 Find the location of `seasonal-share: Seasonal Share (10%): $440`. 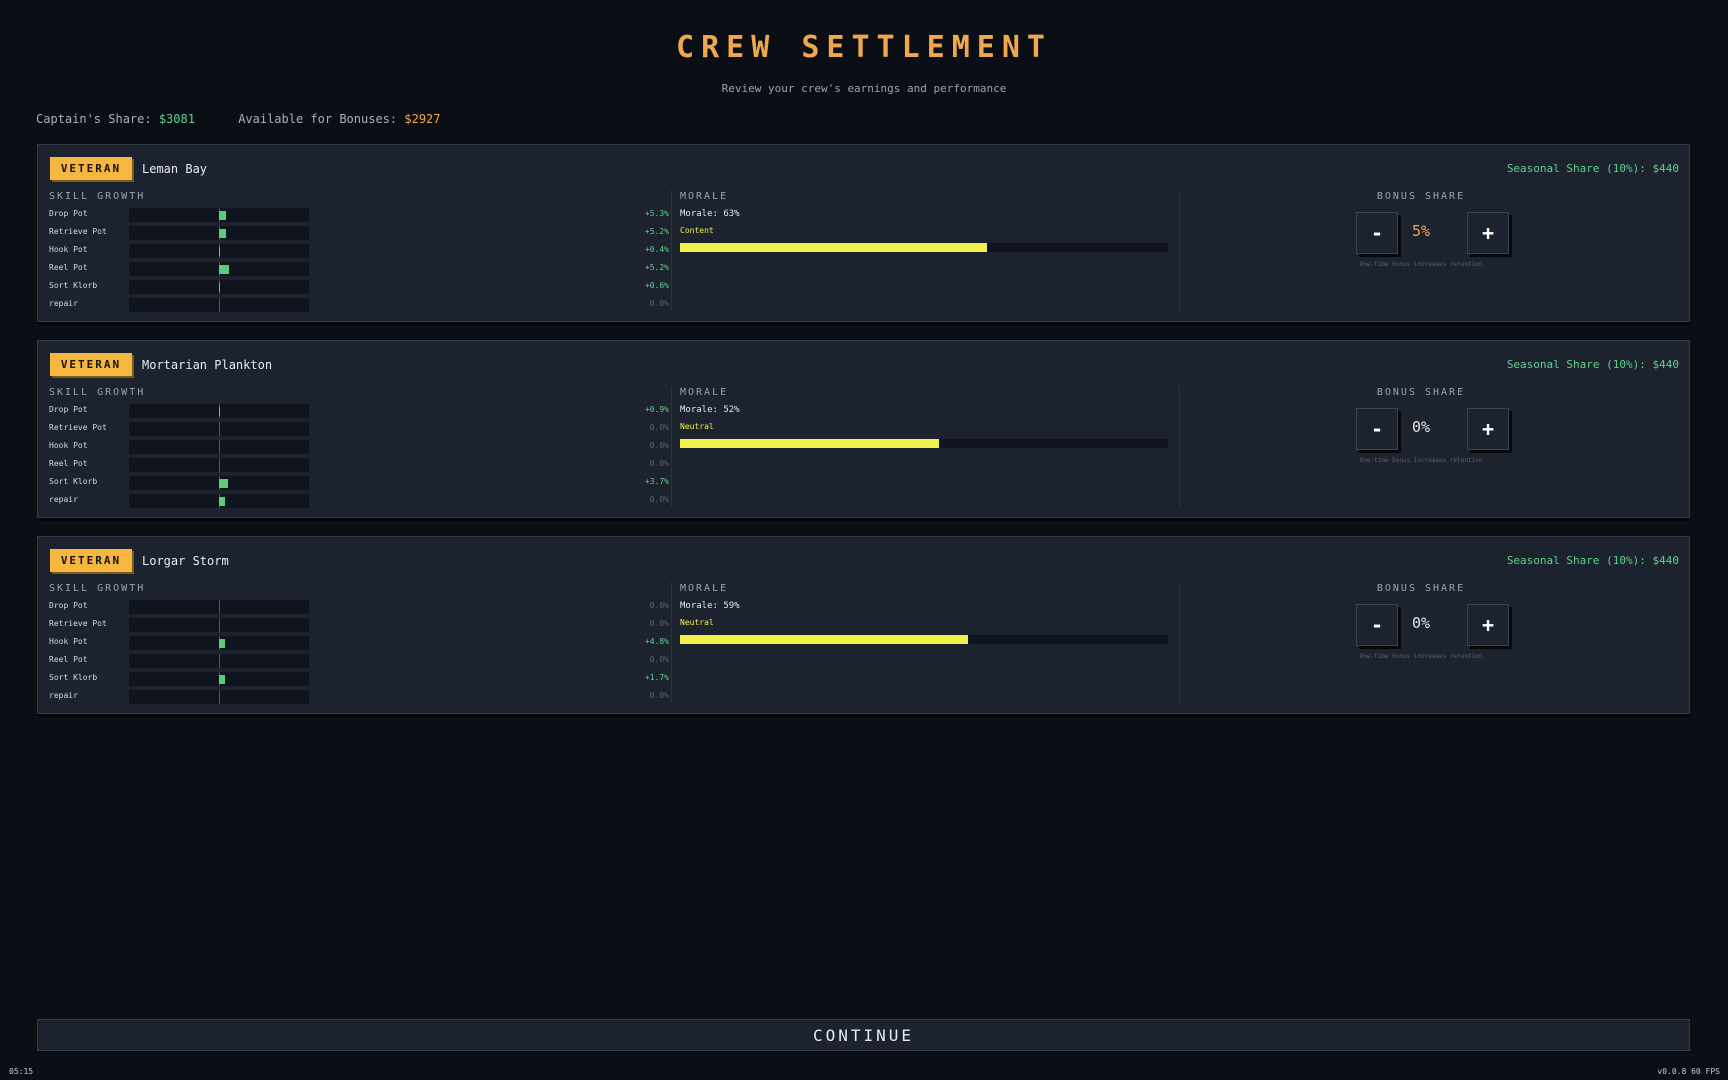

seasonal-share: Seasonal Share (10%): $440 is located at coordinates (1592, 560).